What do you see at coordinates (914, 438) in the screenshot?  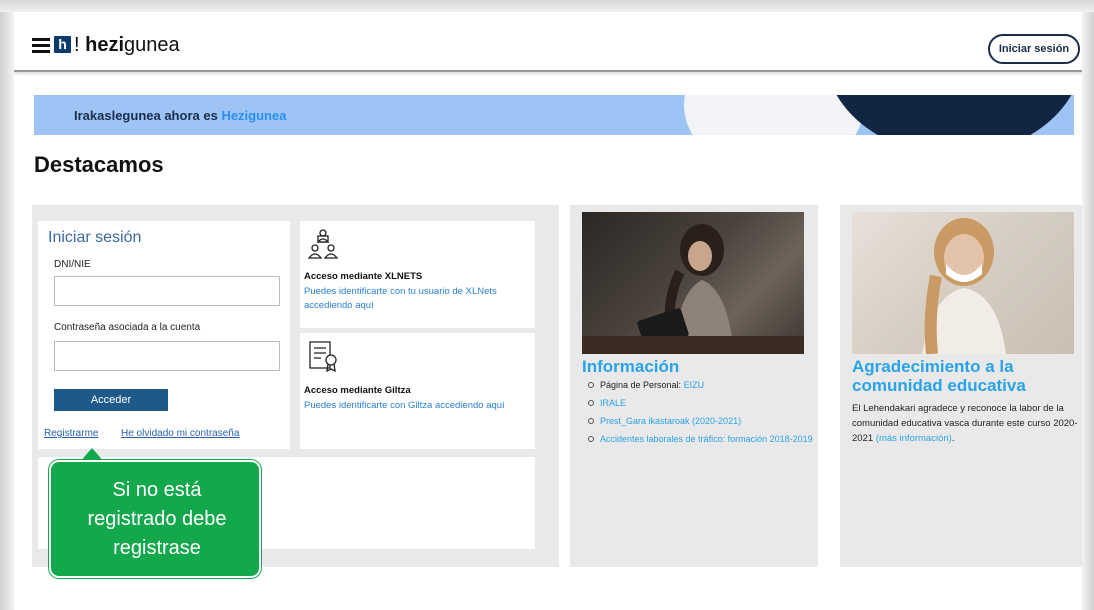 I see `more-info-link: (más información)` at bounding box center [914, 438].